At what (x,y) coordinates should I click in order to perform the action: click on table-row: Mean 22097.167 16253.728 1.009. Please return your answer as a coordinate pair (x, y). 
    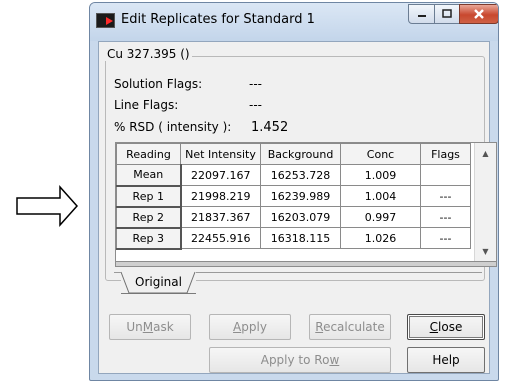
    Looking at the image, I should click on (293, 175).